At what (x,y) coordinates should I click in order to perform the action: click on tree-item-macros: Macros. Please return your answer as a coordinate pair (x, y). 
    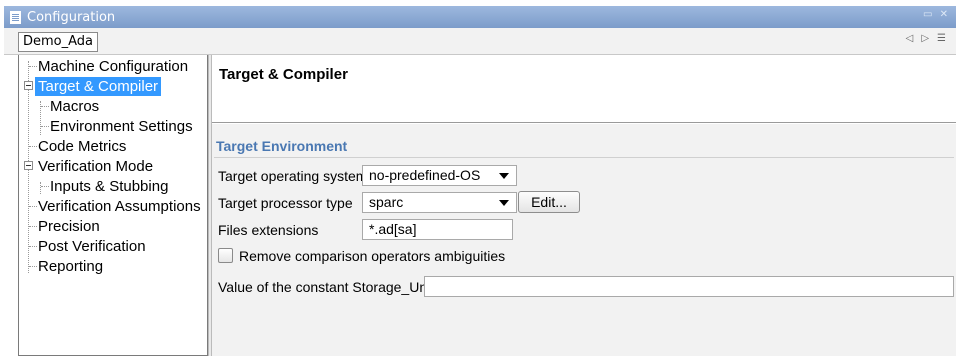
    Looking at the image, I should click on (74, 106).